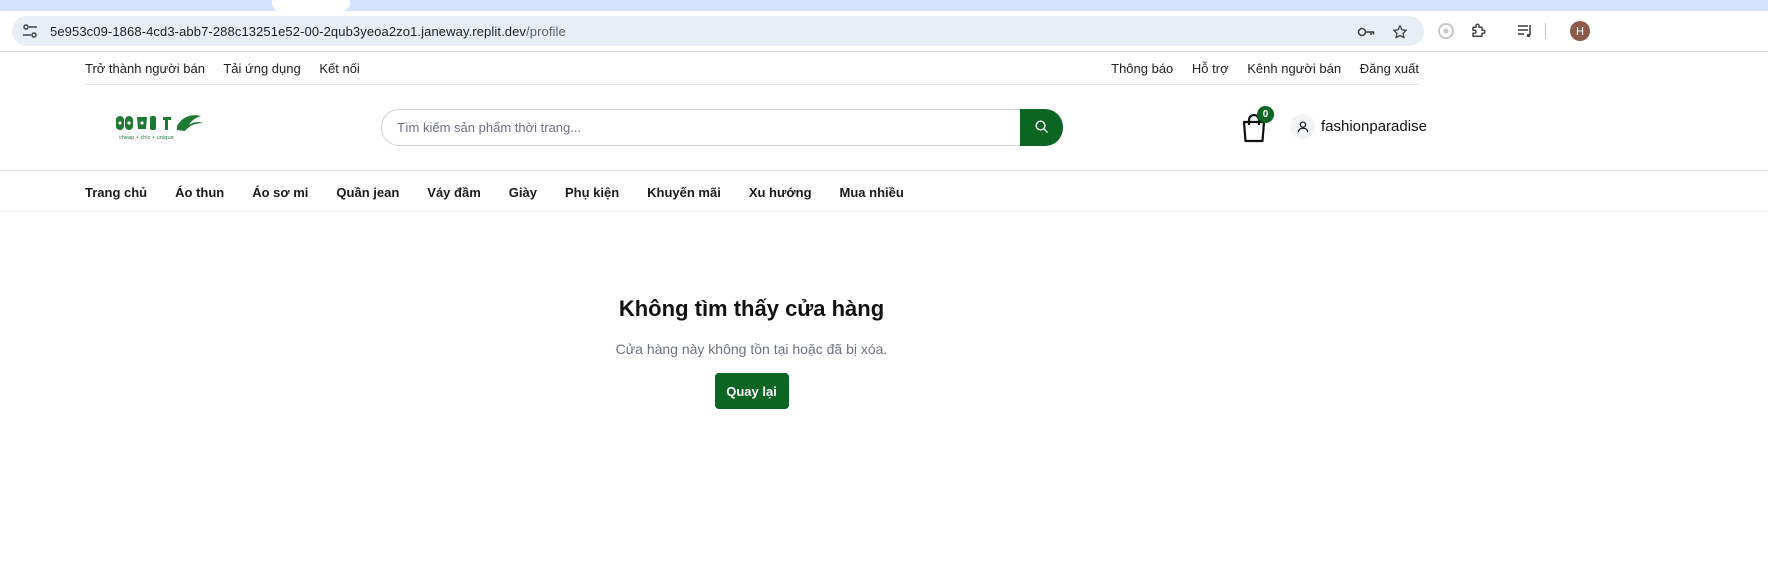 This screenshot has height=565, width=1768. Describe the element at coordinates (145, 68) in the screenshot. I see `become-seller-link: Trở thành người bán` at that location.